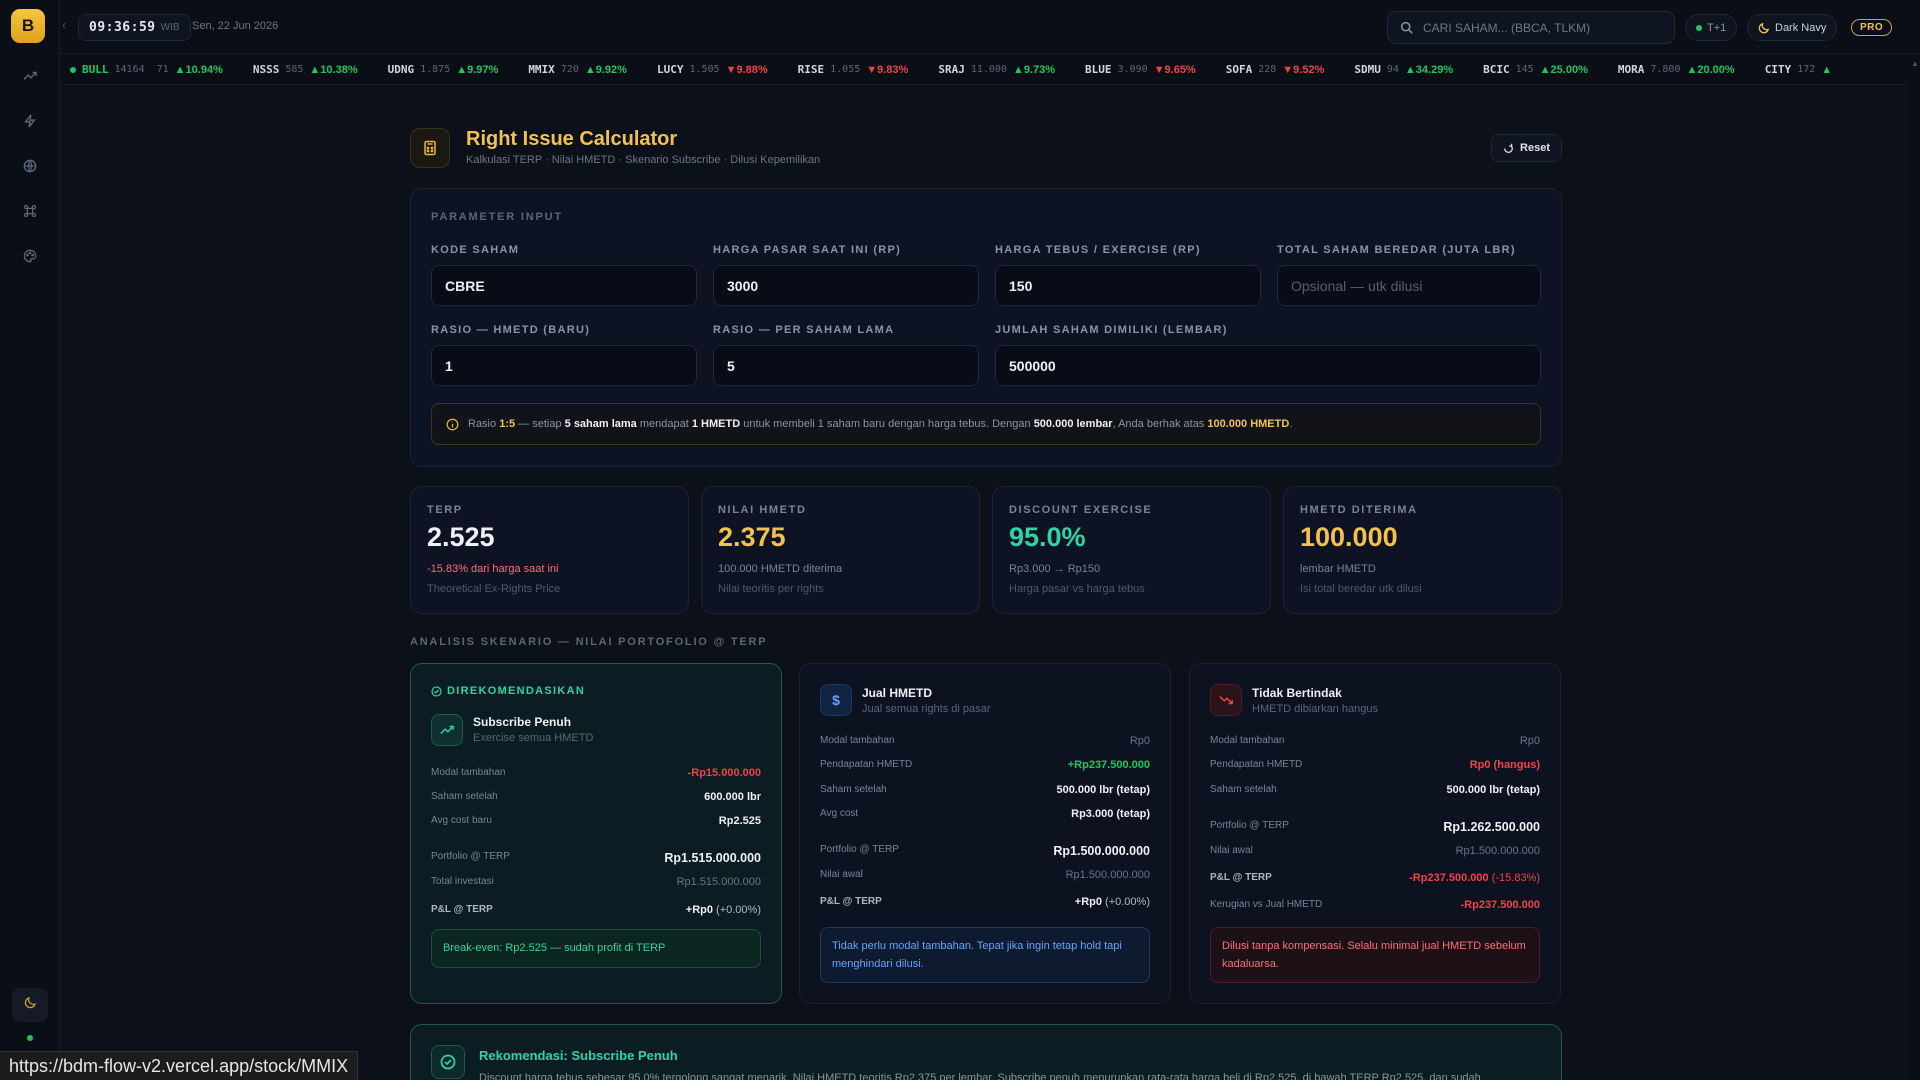 Image resolution: width=1920 pixels, height=1080 pixels. I want to click on moon-icon, so click(30, 1005).